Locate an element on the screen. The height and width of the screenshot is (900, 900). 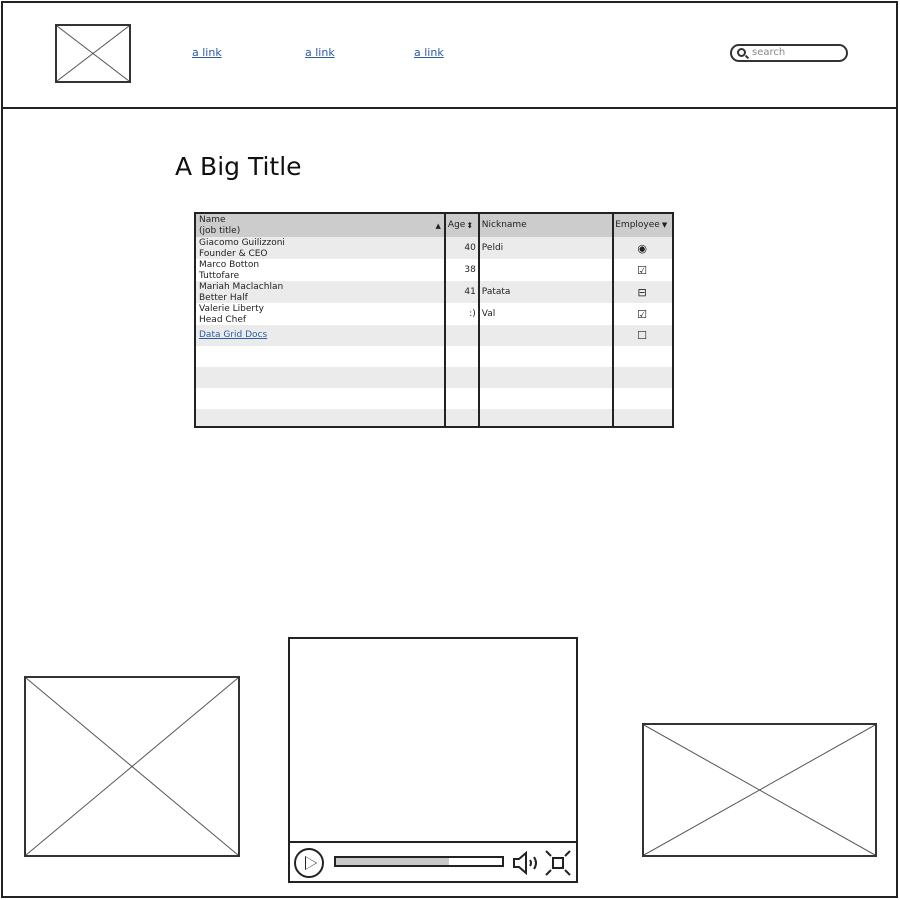
dropdown-icon: ▼ is located at coordinates (664, 225).